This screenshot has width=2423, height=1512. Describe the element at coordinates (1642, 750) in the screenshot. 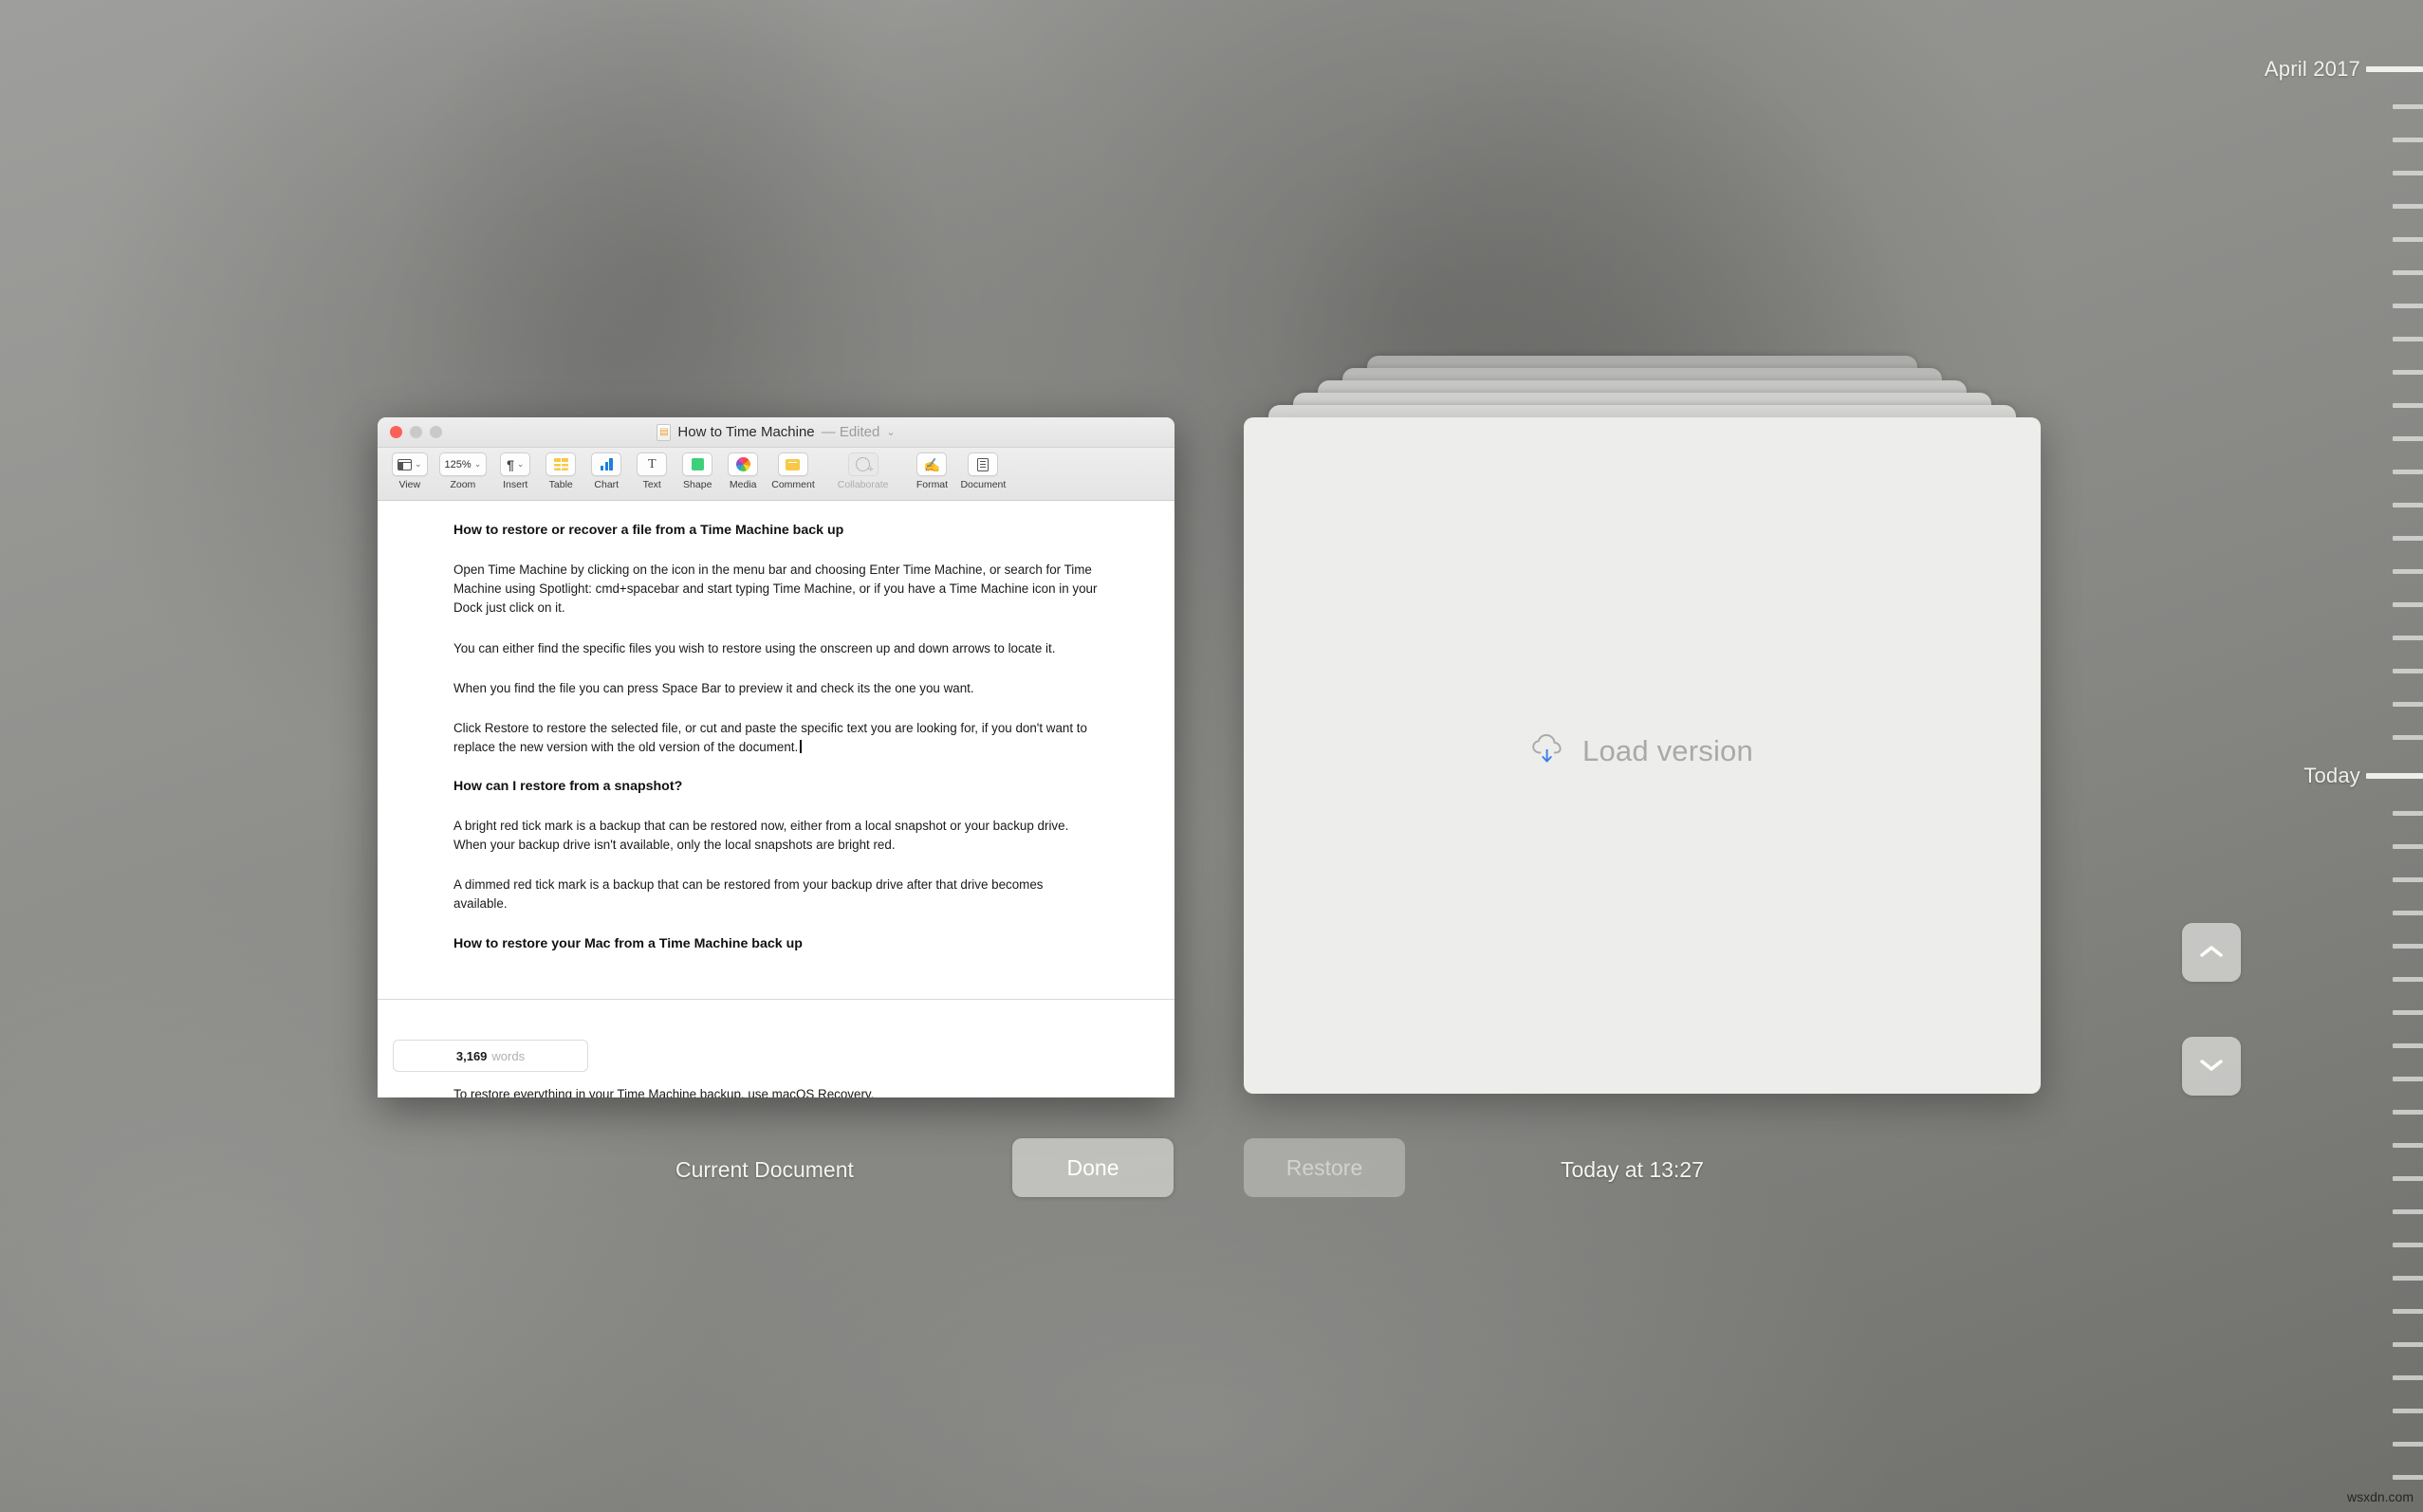

I see `load-version-row: Load version` at that location.